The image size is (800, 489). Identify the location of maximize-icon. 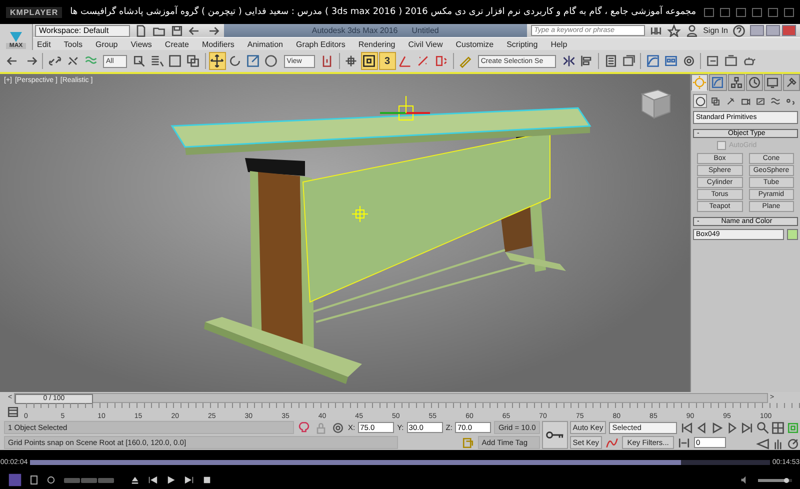
(757, 12).